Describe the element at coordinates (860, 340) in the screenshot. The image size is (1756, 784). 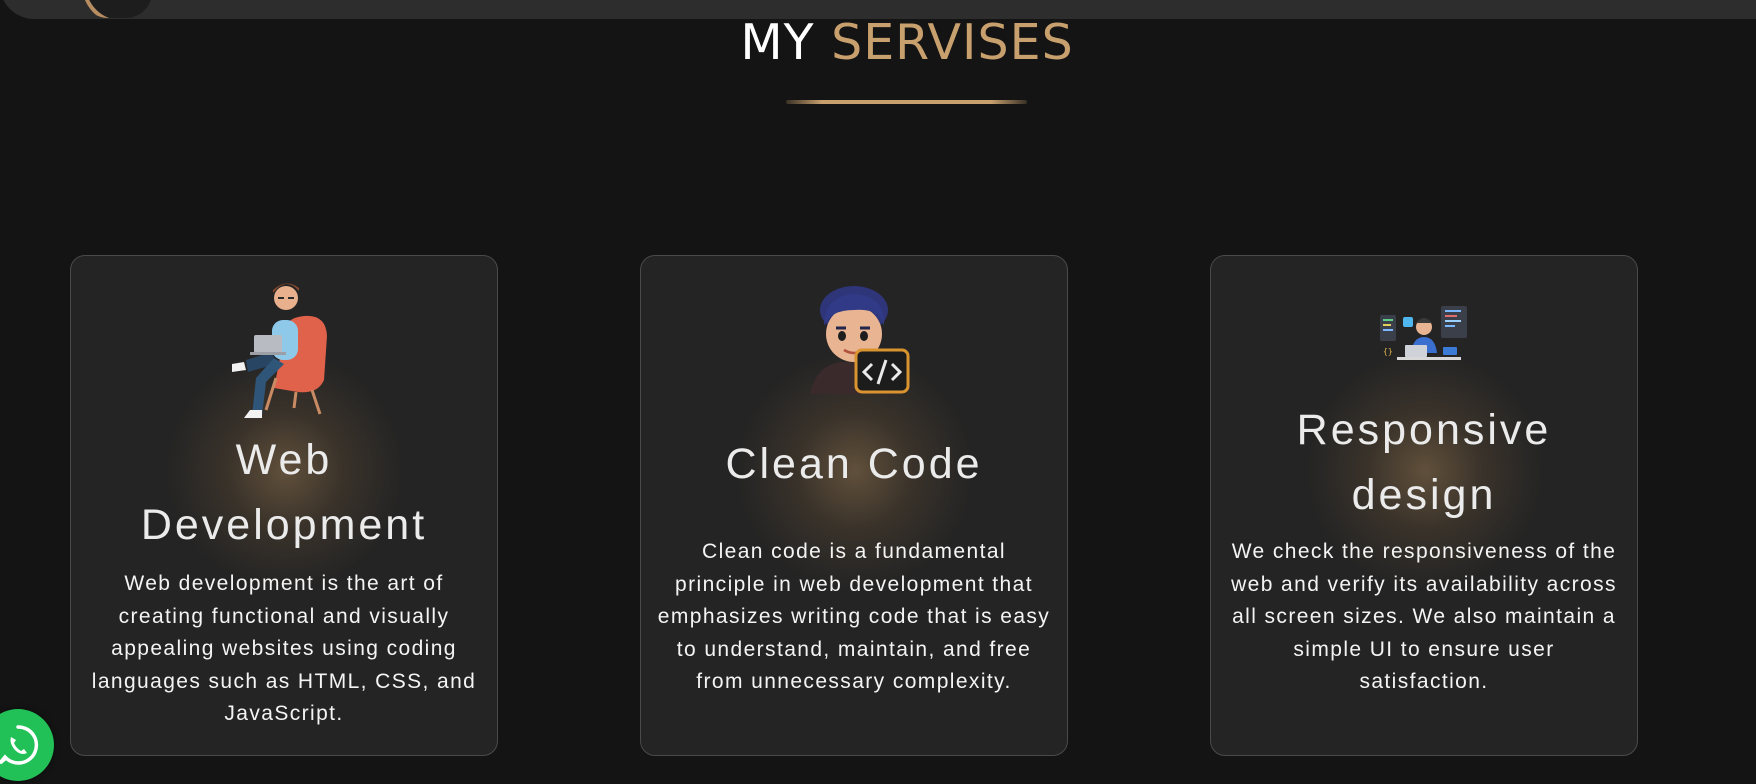
I see `coder-with-code-badge-illustration` at that location.